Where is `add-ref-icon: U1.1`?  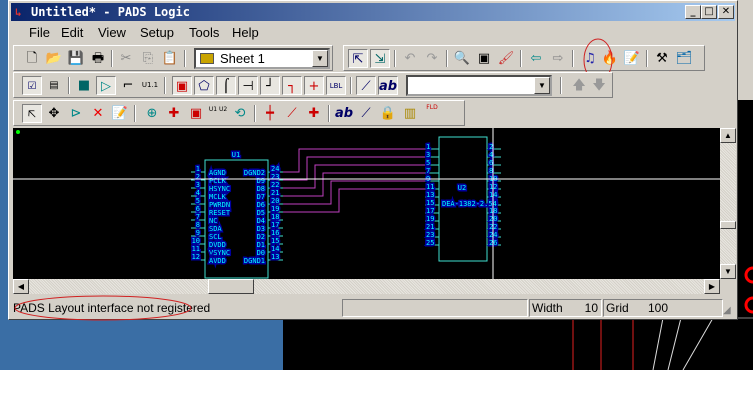 add-ref-icon: U1.1 is located at coordinates (150, 85).